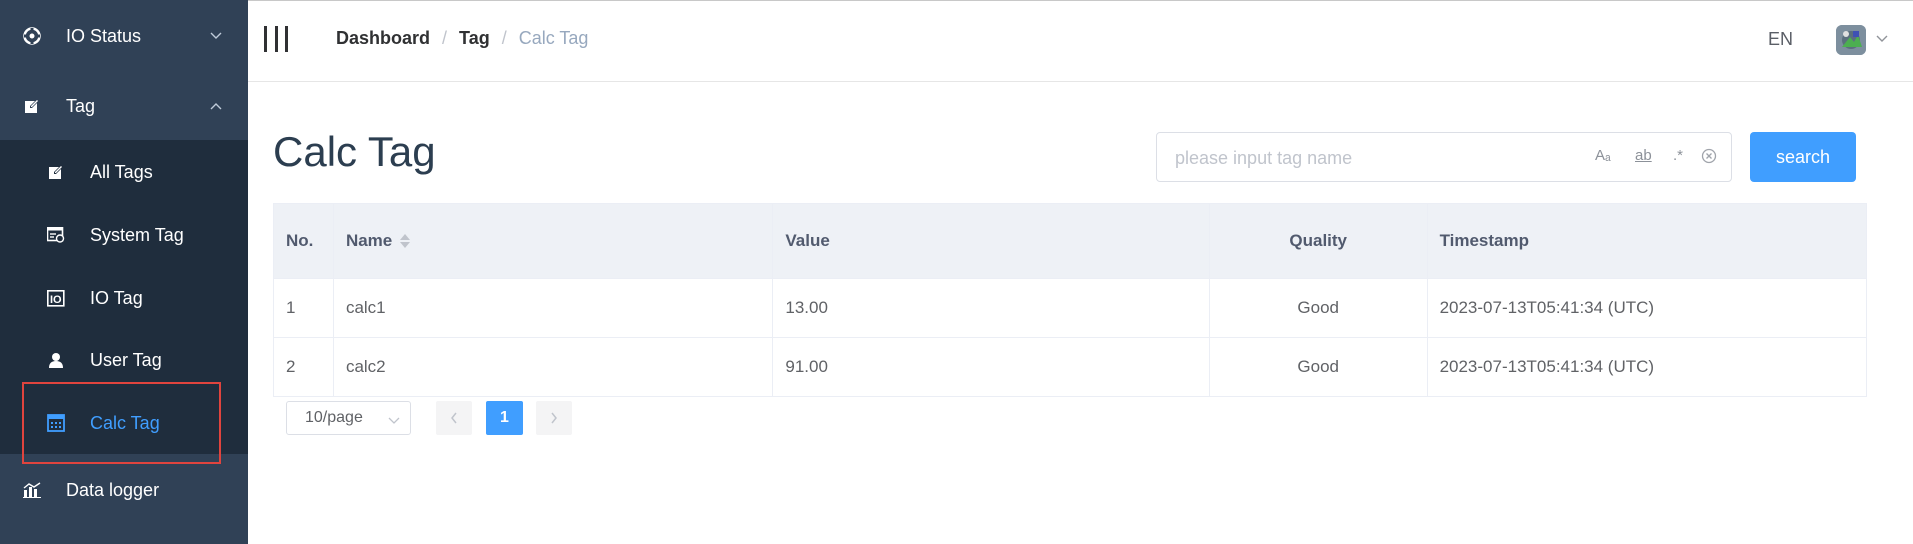  I want to click on sidebar-item-label: All Tags, so click(121, 172).